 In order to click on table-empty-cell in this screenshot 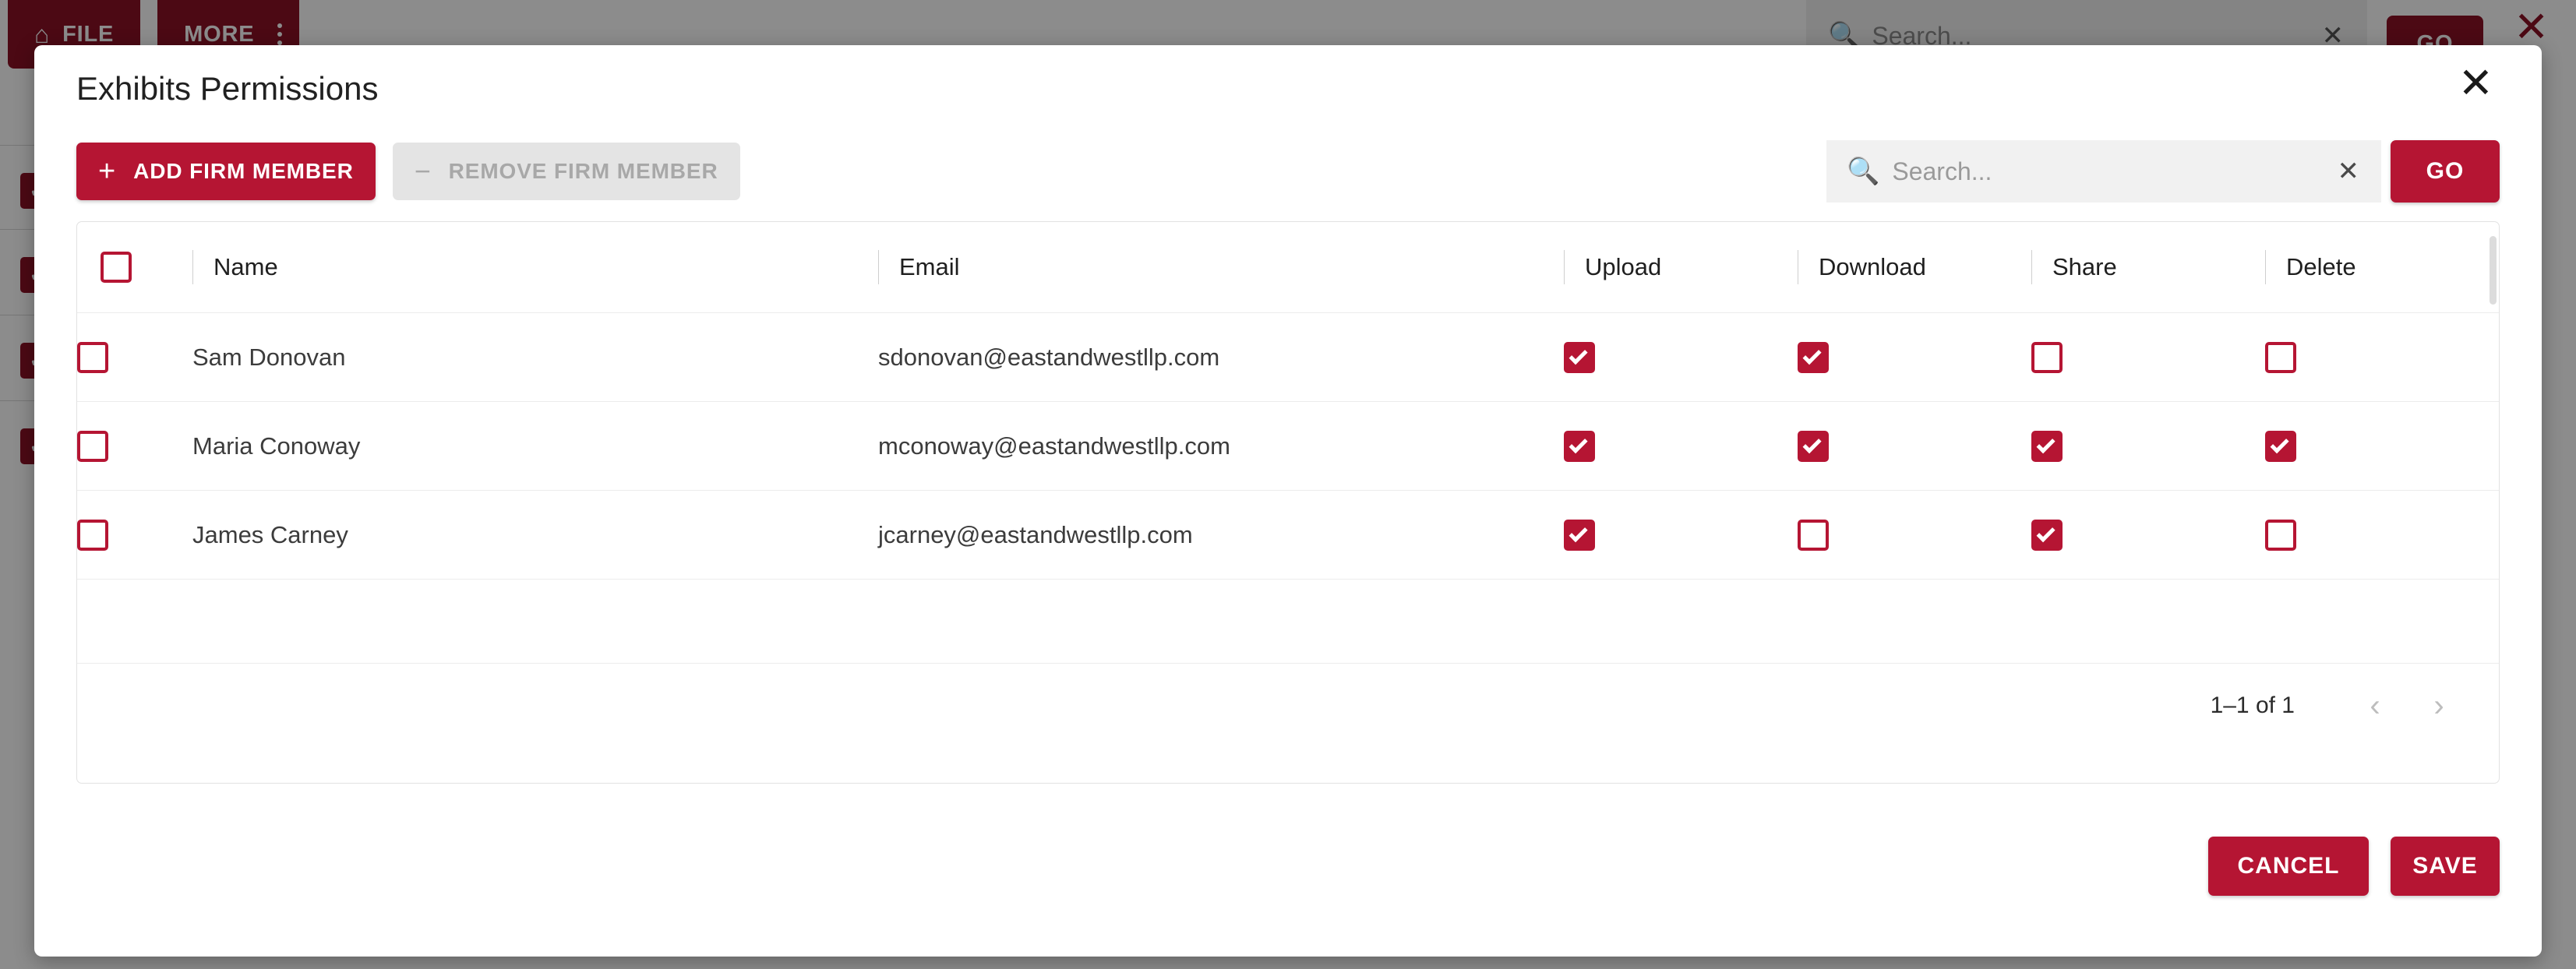, I will do `click(1288, 621)`.